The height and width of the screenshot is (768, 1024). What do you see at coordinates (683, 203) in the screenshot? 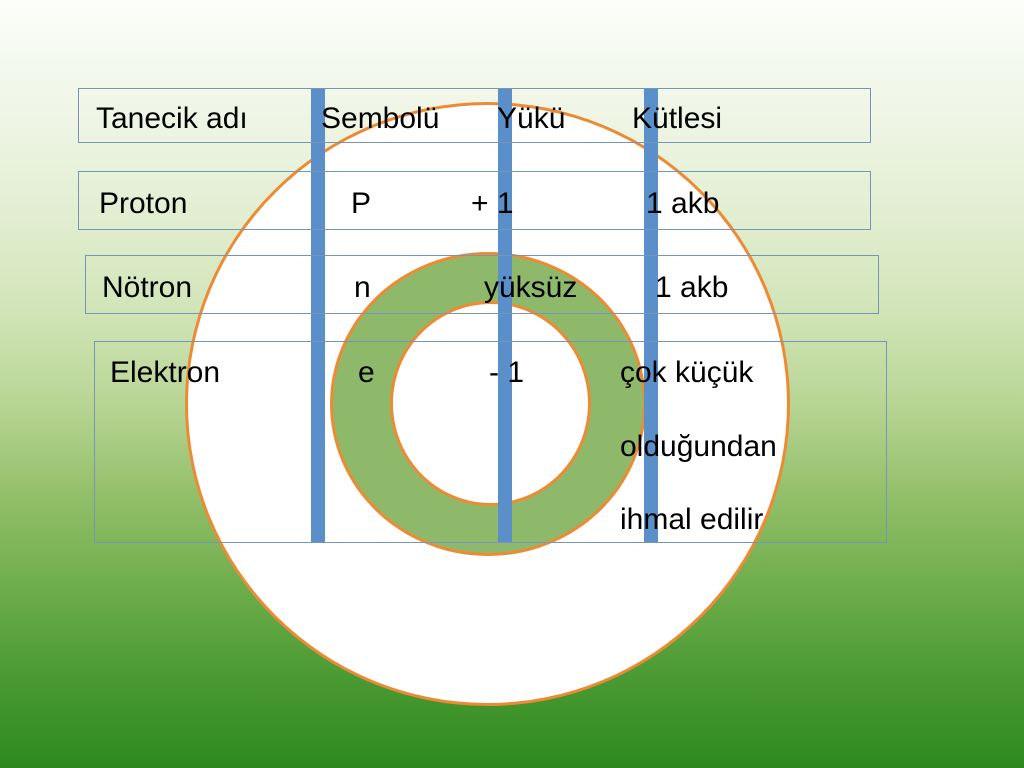
I see `cell-proton-mass: 1 akb` at bounding box center [683, 203].